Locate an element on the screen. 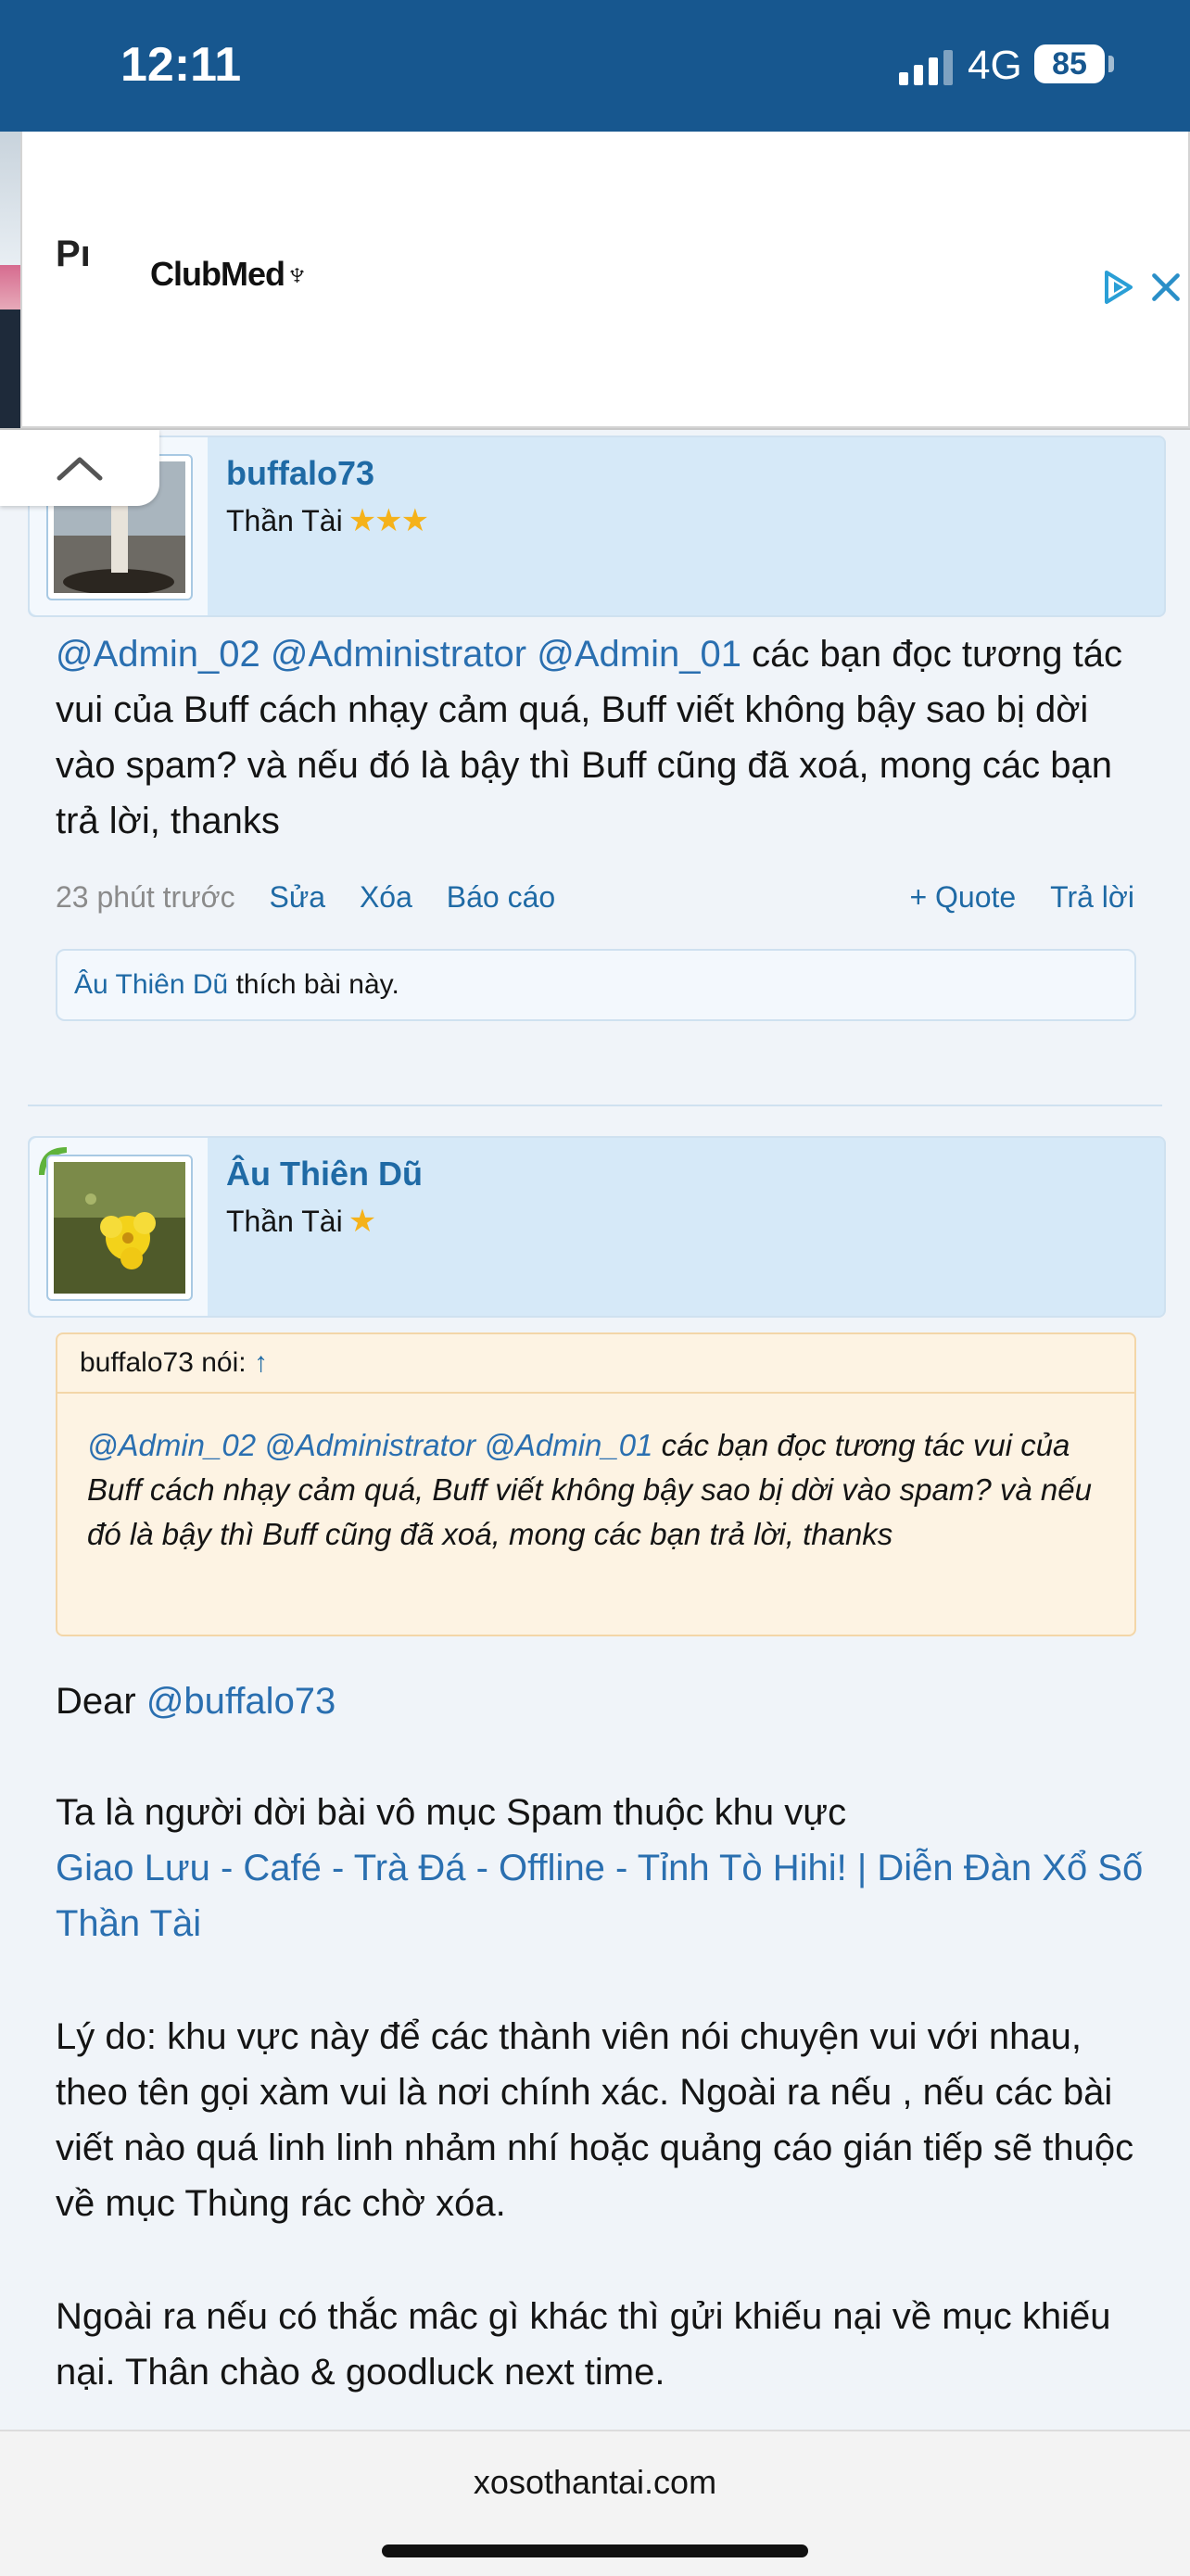 The width and height of the screenshot is (1190, 2576). avatar-image is located at coordinates (119, 1228).